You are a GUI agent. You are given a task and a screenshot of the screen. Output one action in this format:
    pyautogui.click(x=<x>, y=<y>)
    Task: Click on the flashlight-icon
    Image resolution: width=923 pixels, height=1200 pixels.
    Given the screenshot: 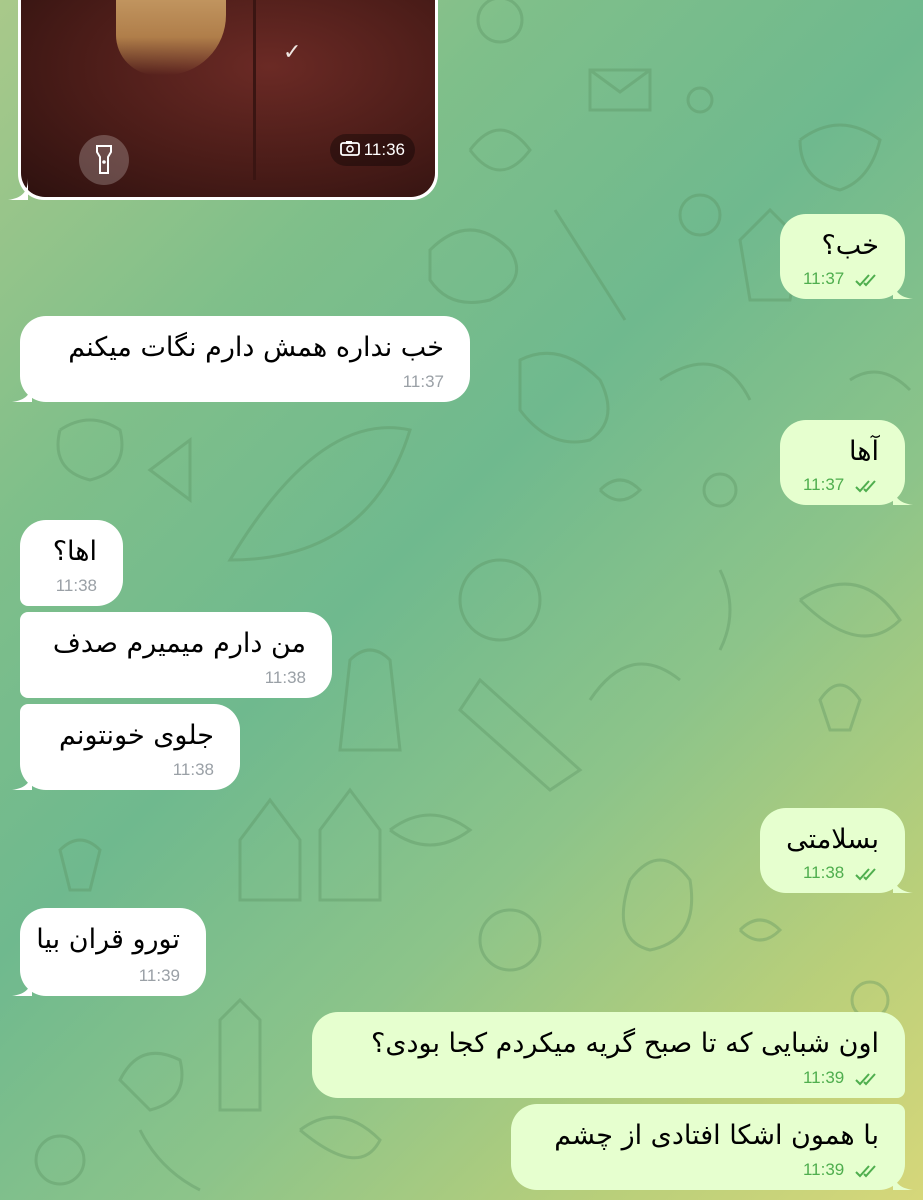 What is the action you would take?
    pyautogui.click(x=104, y=160)
    